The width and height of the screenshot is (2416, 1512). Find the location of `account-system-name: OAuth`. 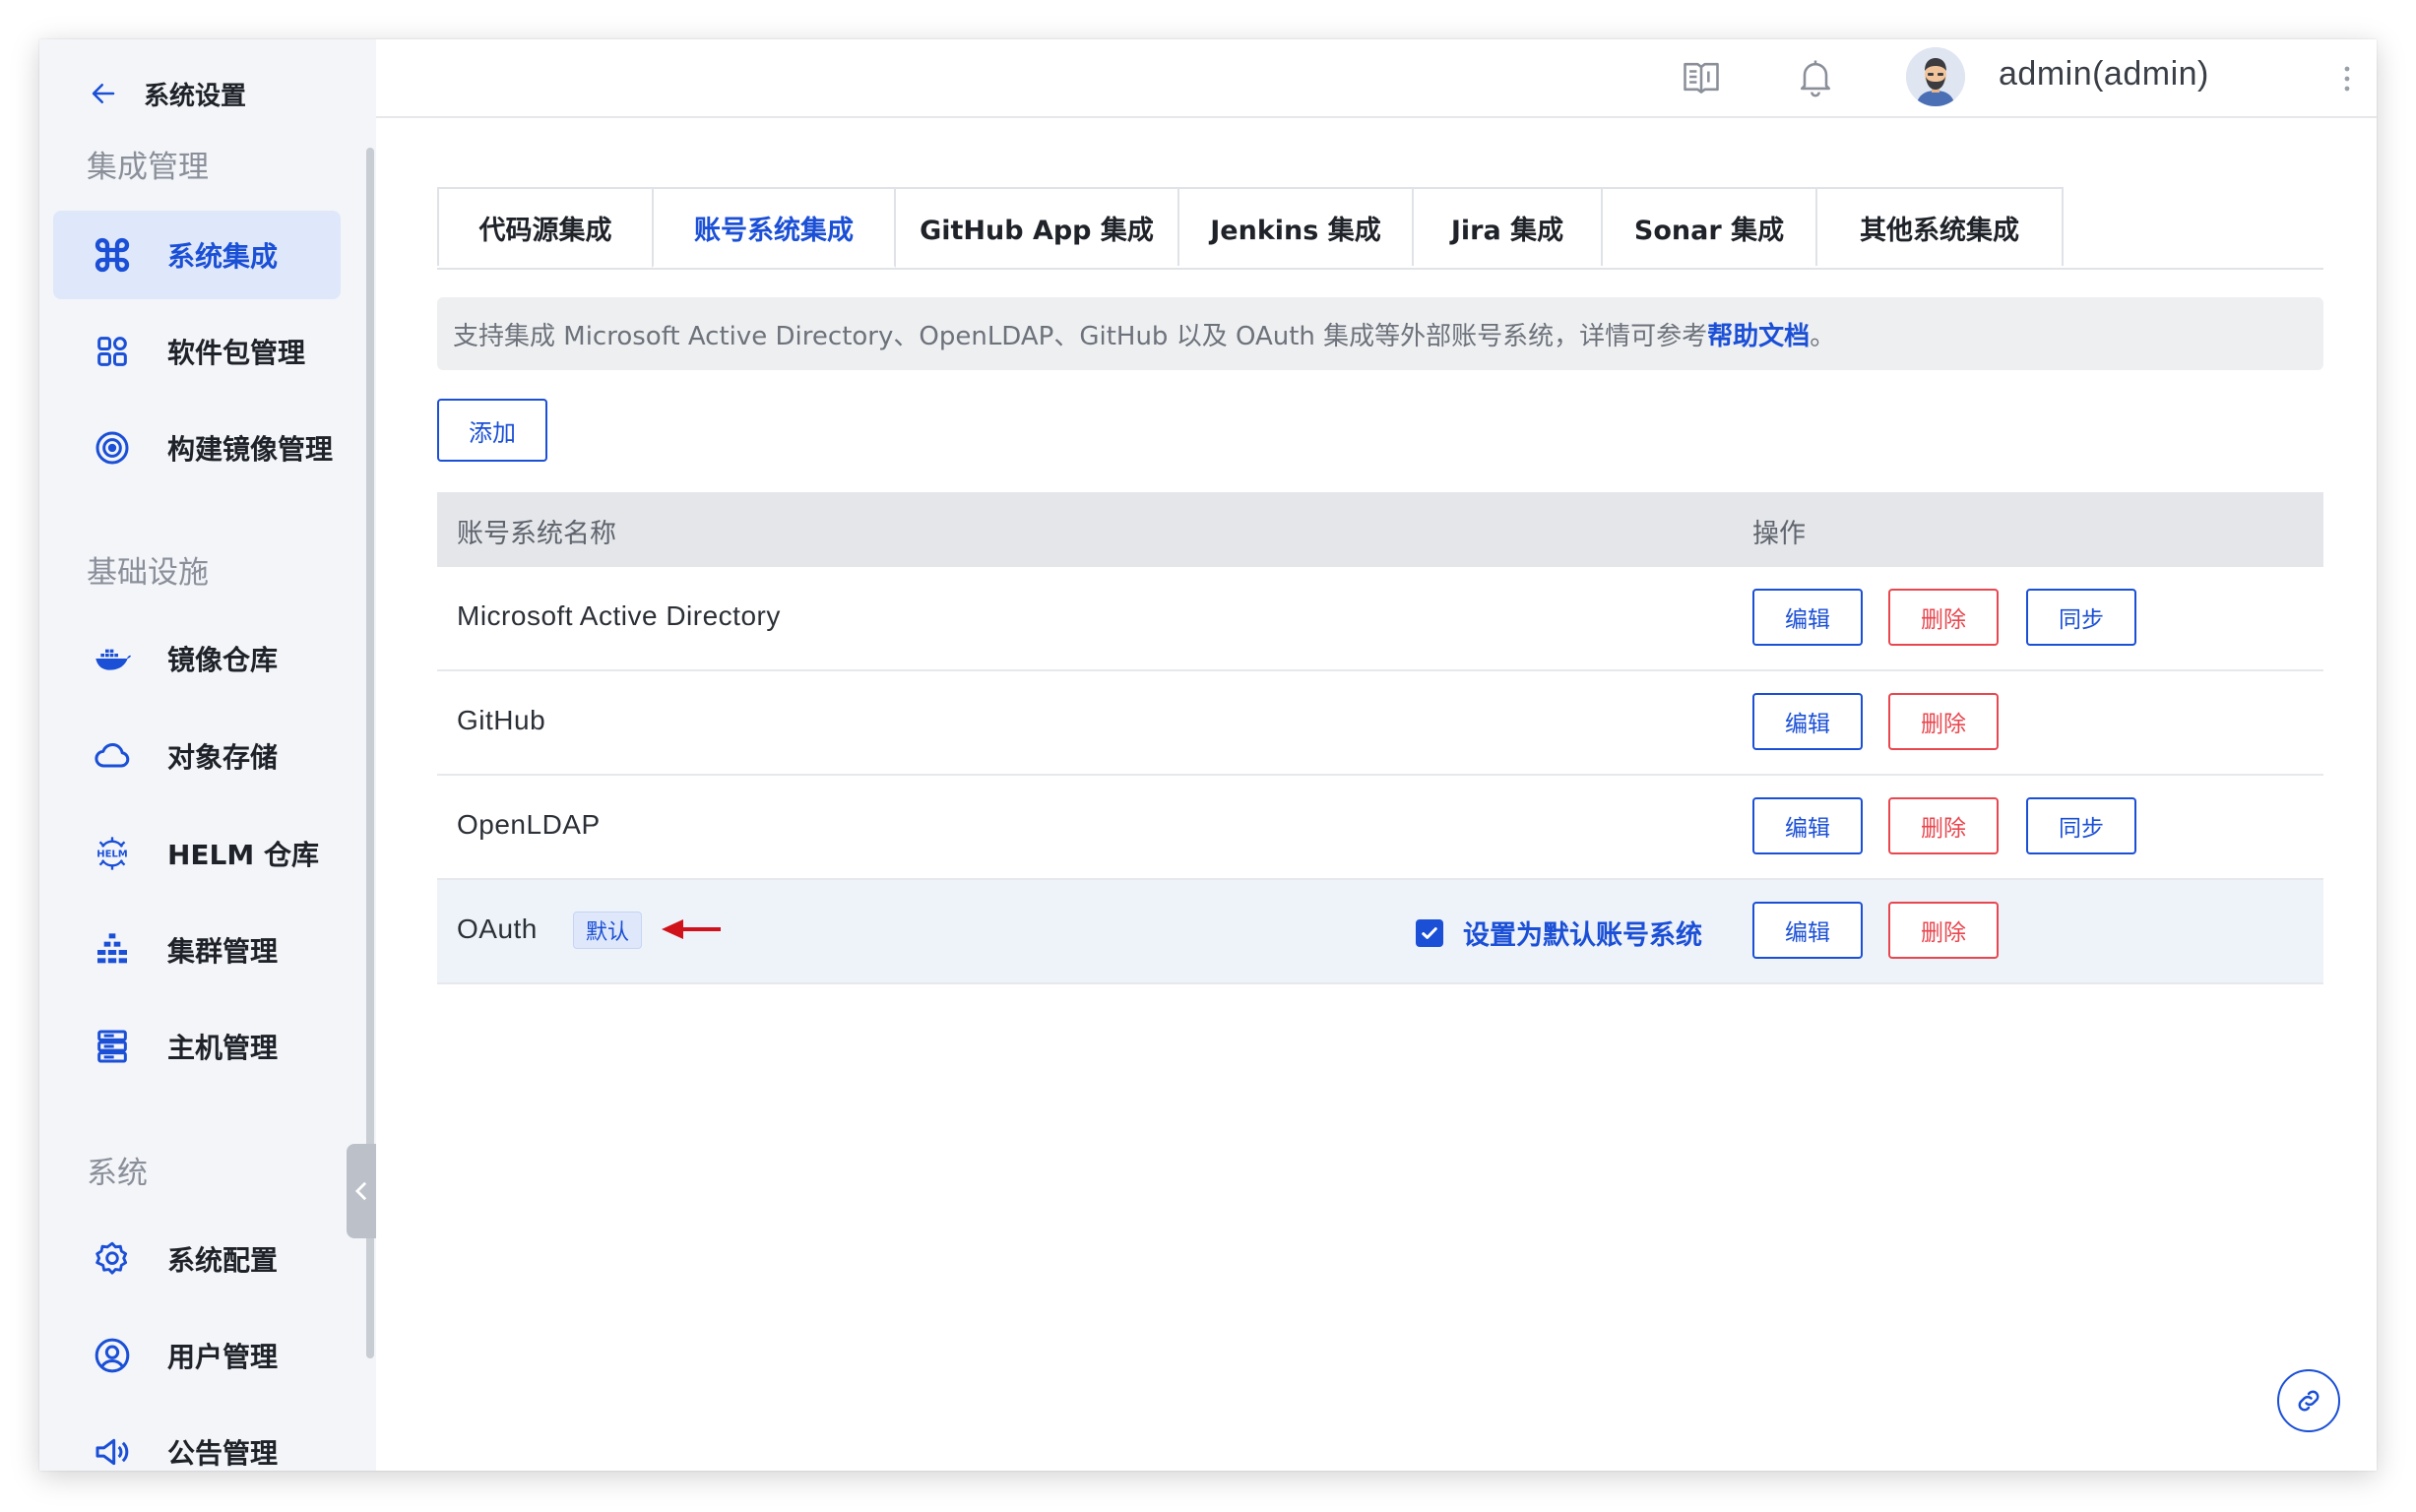

account-system-name: OAuth is located at coordinates (497, 929).